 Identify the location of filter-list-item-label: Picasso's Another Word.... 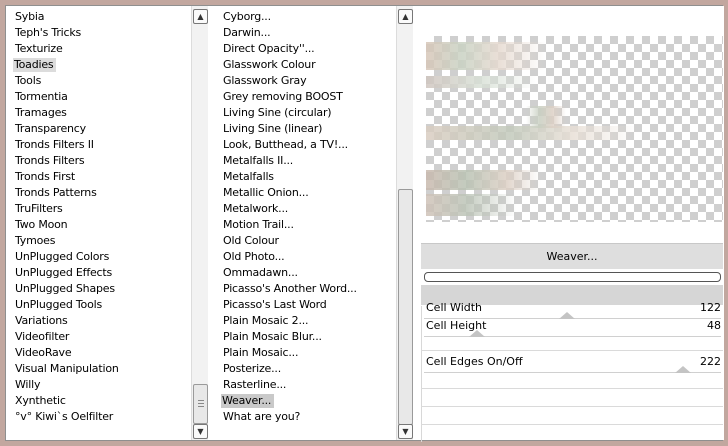
(290, 288).